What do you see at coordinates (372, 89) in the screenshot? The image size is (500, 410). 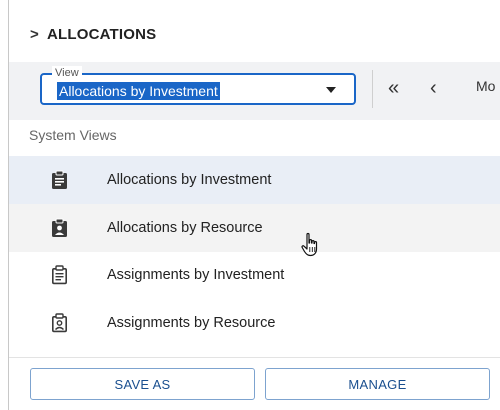 I see `toolbar-divider` at bounding box center [372, 89].